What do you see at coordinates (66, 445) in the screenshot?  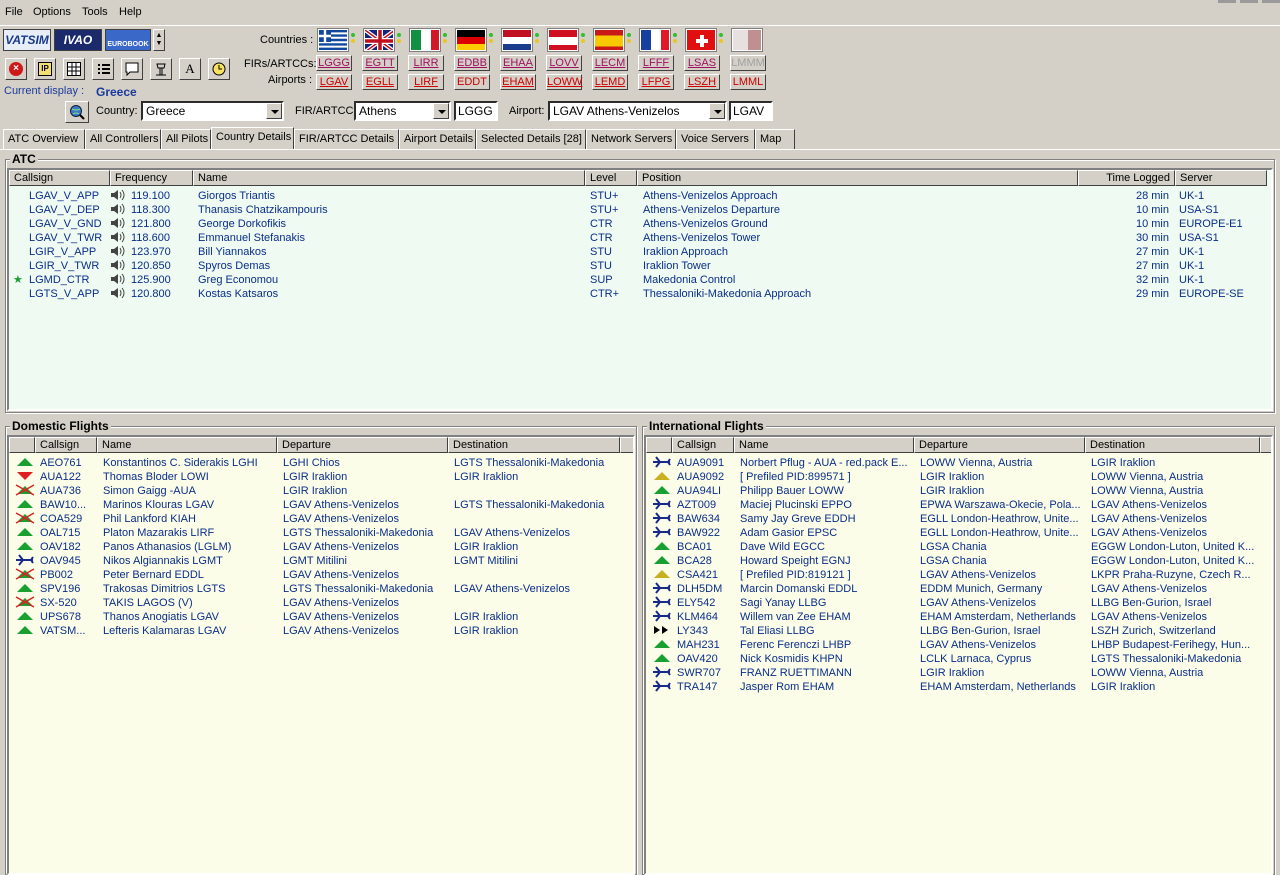 I see `domestic-header-callsign: Callsign` at bounding box center [66, 445].